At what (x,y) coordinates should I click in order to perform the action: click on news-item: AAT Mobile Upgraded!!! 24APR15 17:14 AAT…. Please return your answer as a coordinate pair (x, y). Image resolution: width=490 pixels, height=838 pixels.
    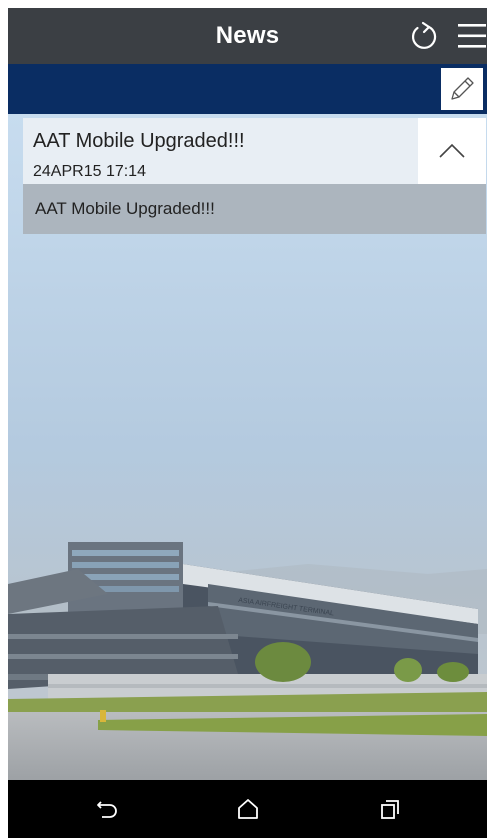
    Looking at the image, I should click on (254, 176).